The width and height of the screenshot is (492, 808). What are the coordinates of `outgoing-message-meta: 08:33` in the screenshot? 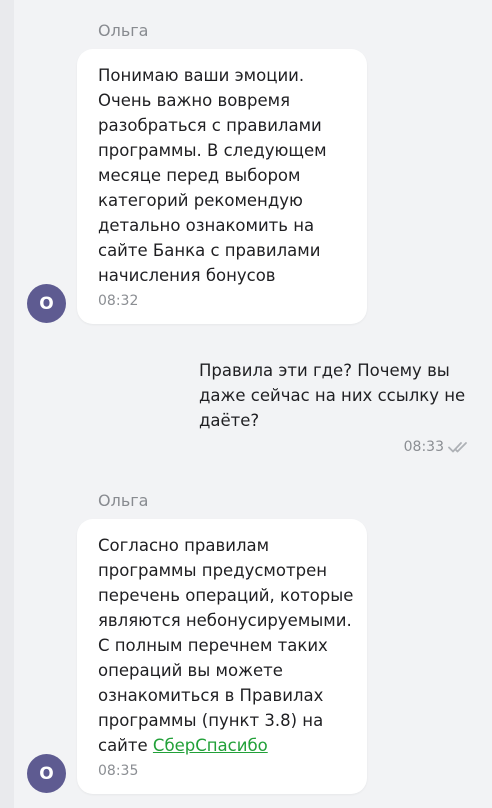 It's located at (437, 447).